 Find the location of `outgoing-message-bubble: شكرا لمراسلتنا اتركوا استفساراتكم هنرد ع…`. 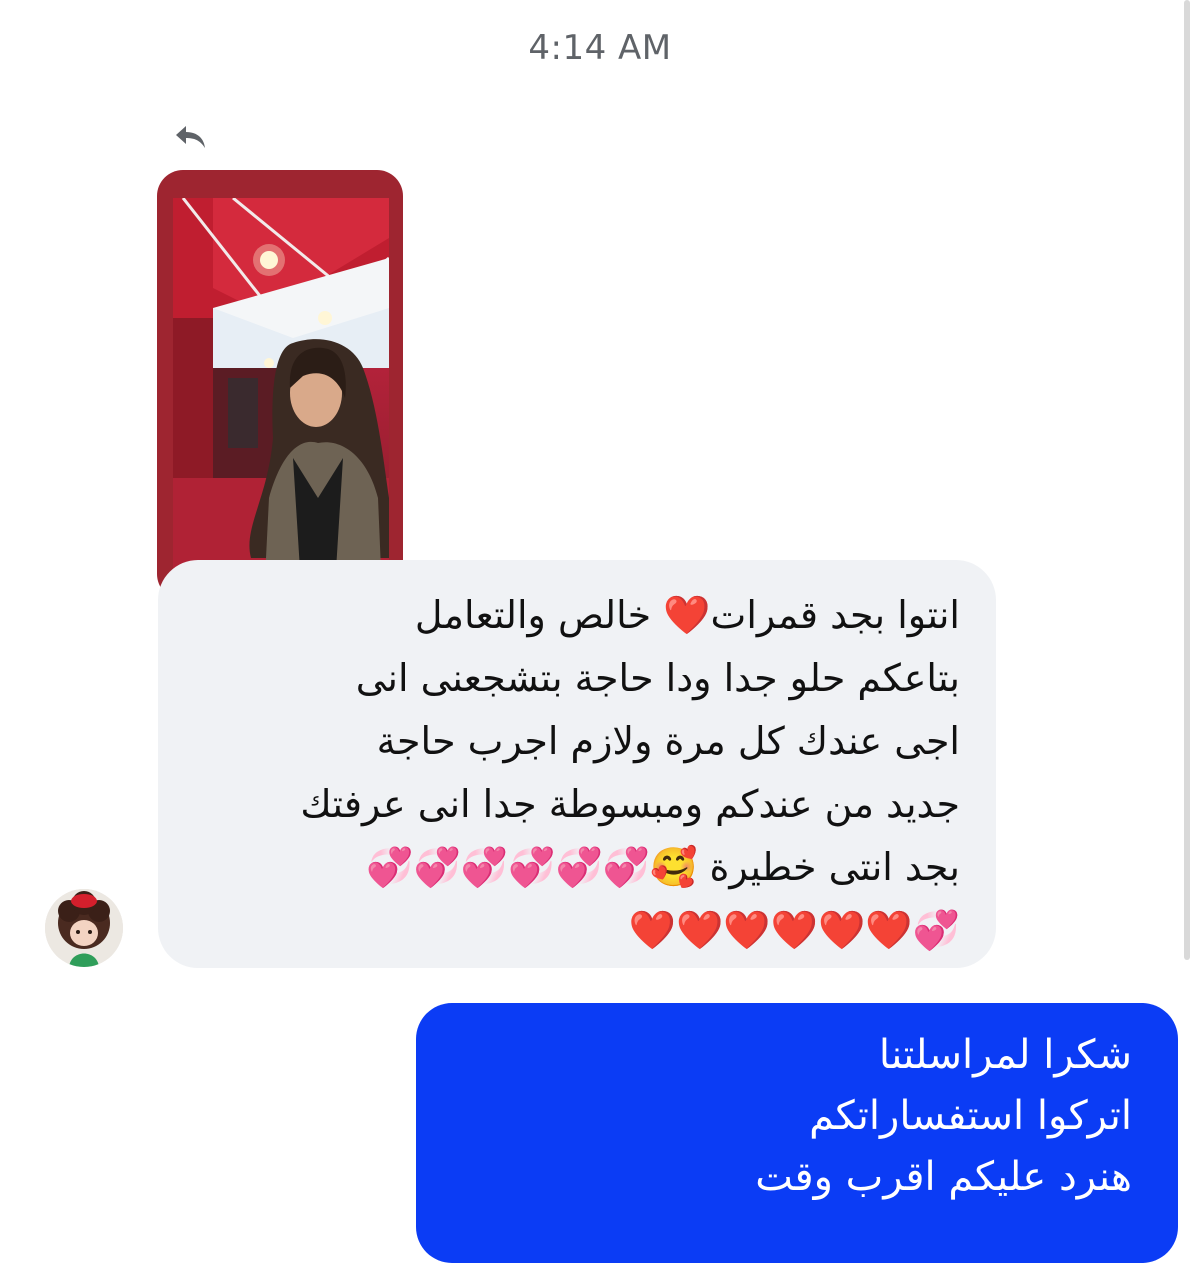

outgoing-message-bubble: شكرا لمراسلتنا اتركوا استفساراتكم هنرد ع… is located at coordinates (797, 1133).